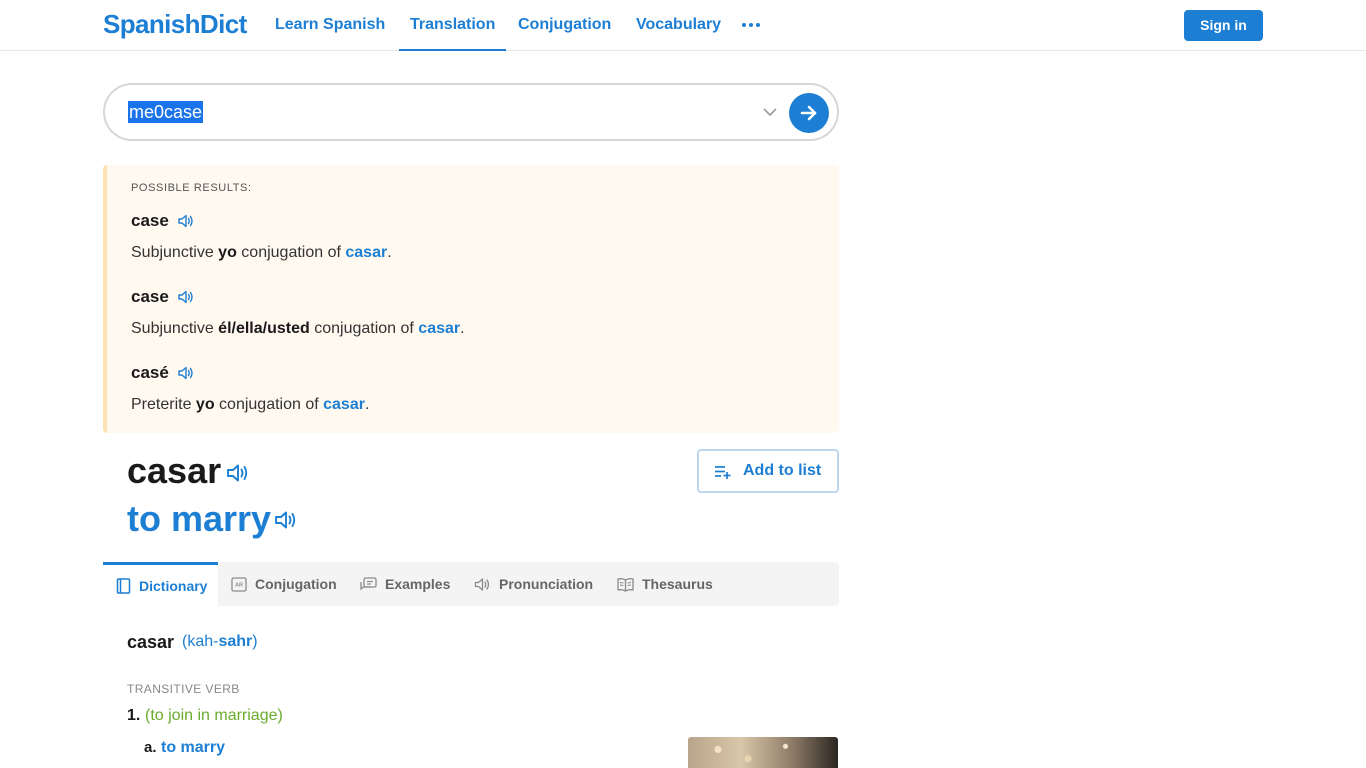 Image resolution: width=1366 pixels, height=768 pixels. What do you see at coordinates (751, 25) in the screenshot?
I see `ellipsis-icon` at bounding box center [751, 25].